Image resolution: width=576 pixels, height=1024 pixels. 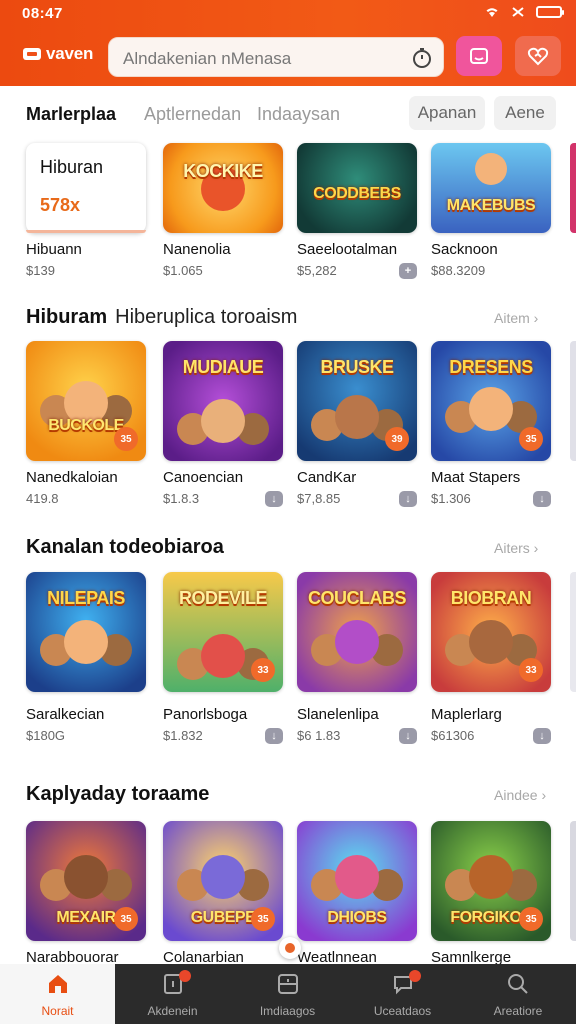 What do you see at coordinates (32, 54) in the screenshot?
I see `brand-logo-icon` at bounding box center [32, 54].